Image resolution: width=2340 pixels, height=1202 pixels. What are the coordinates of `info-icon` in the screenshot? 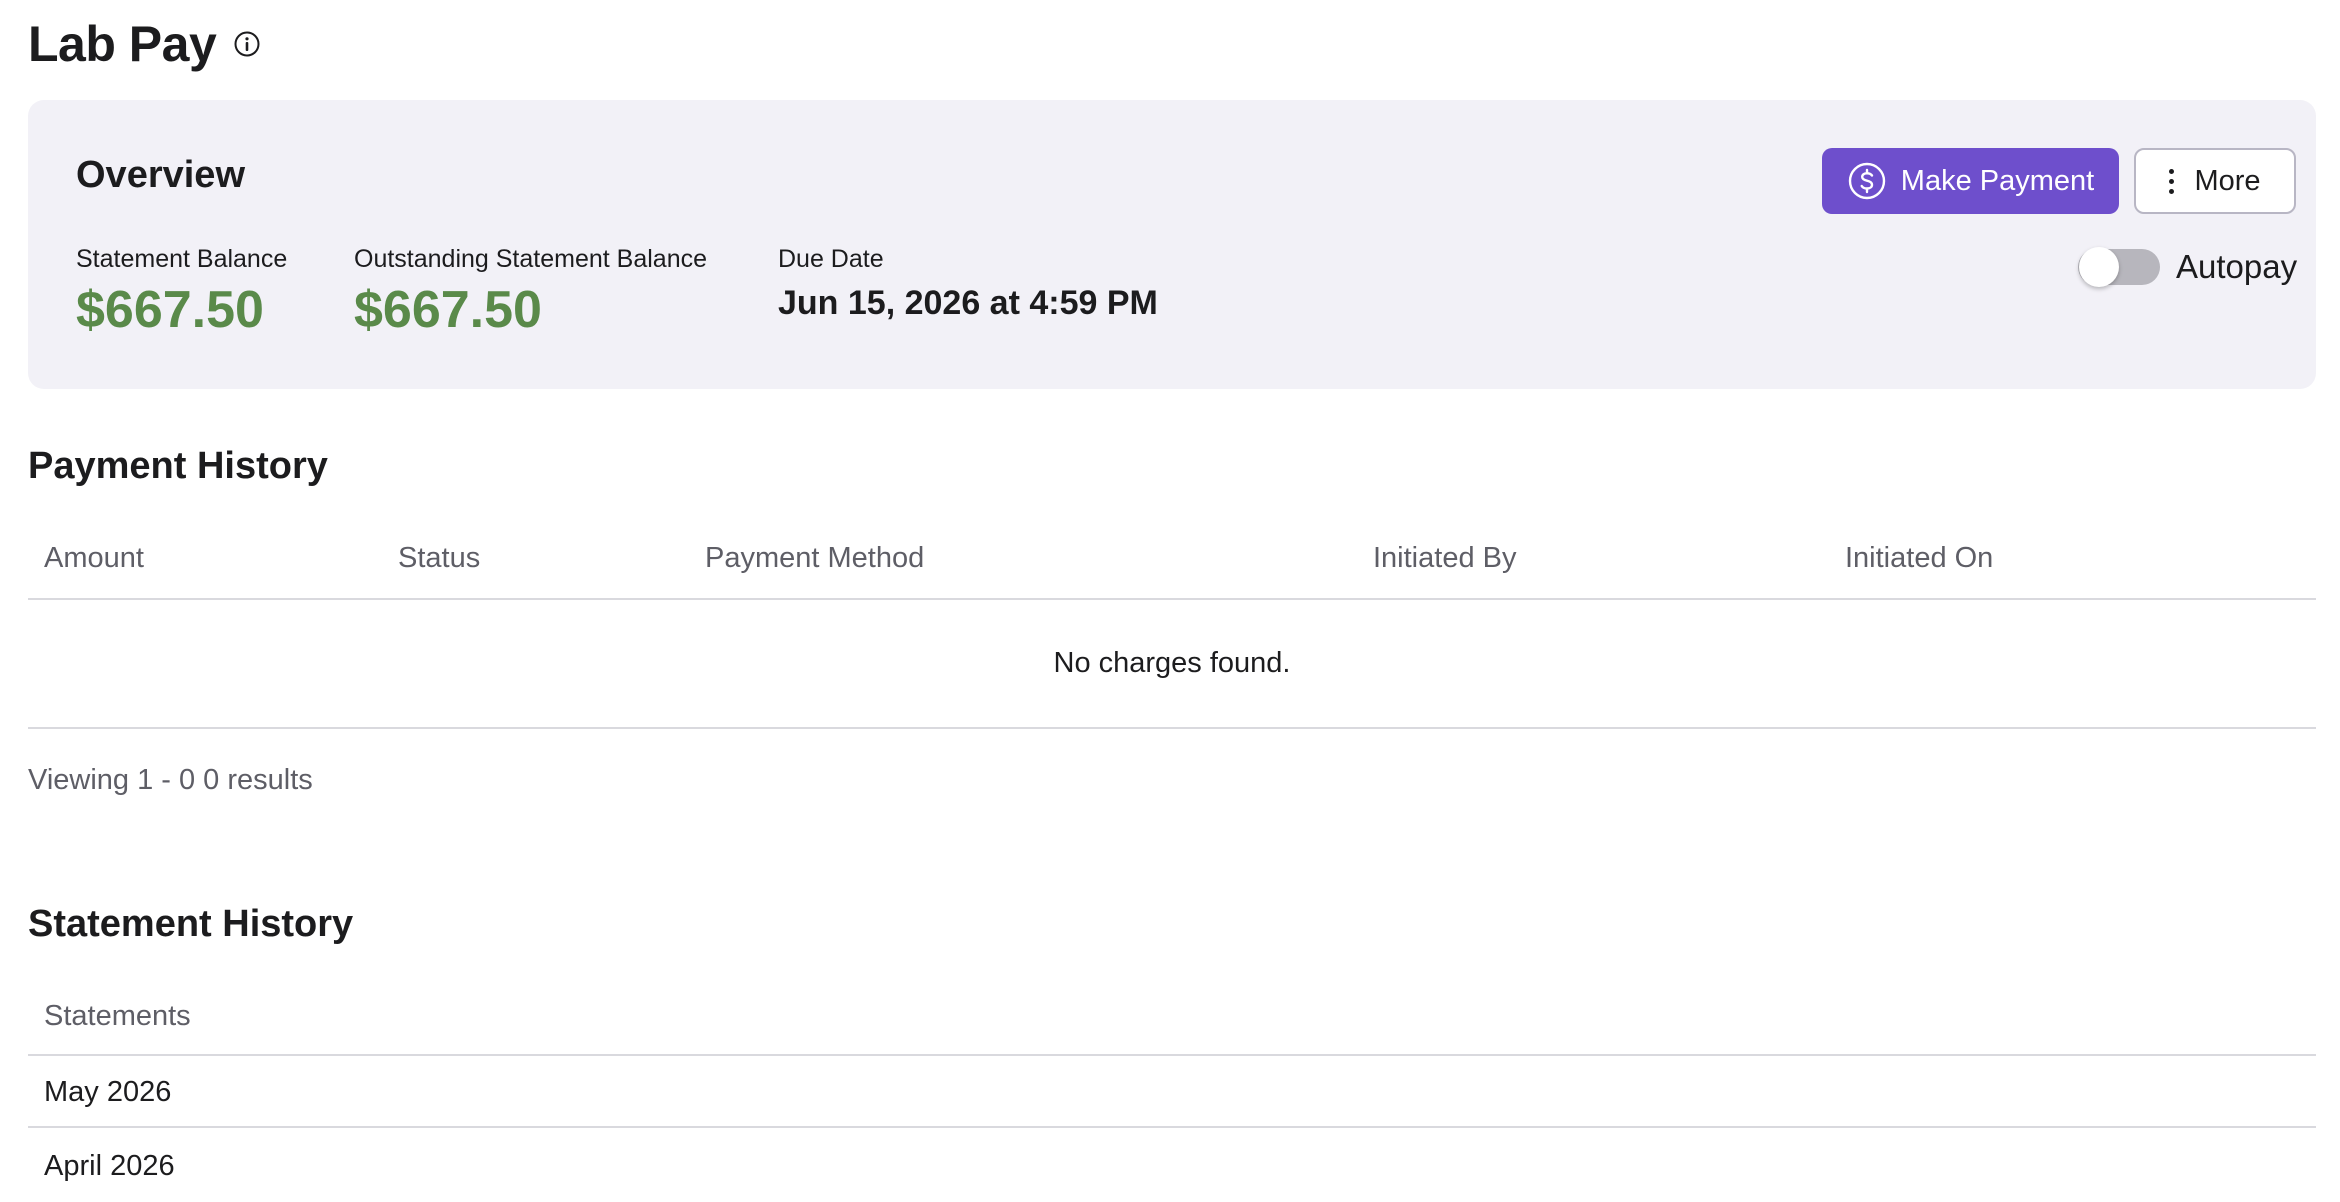 It's located at (247, 44).